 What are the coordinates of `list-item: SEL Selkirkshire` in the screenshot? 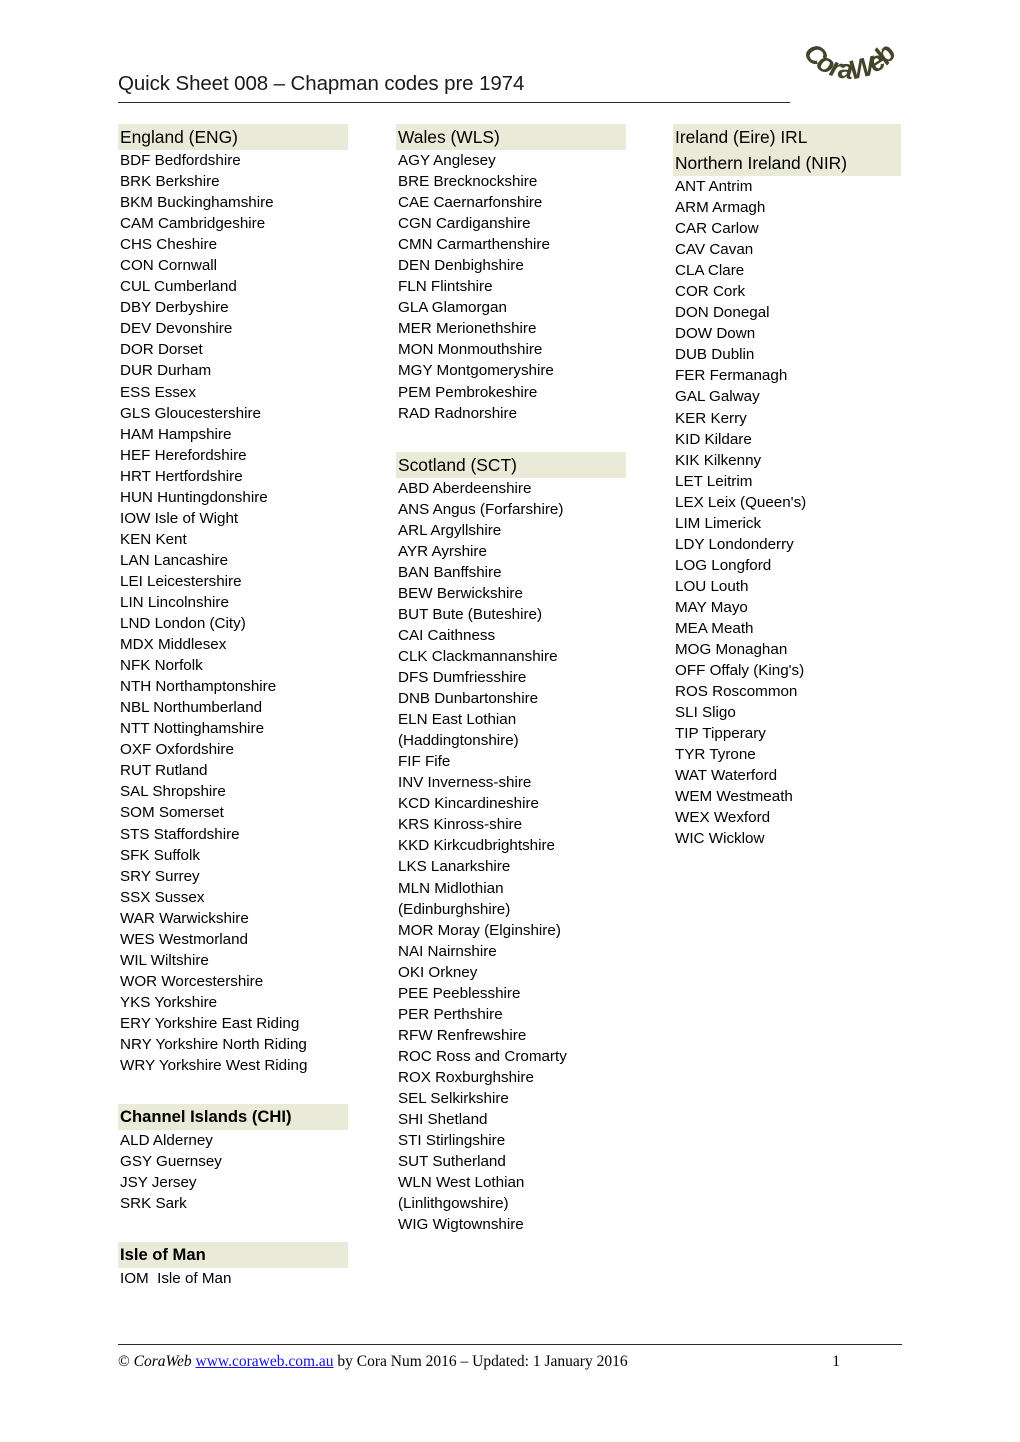 It's located at (453, 1098).